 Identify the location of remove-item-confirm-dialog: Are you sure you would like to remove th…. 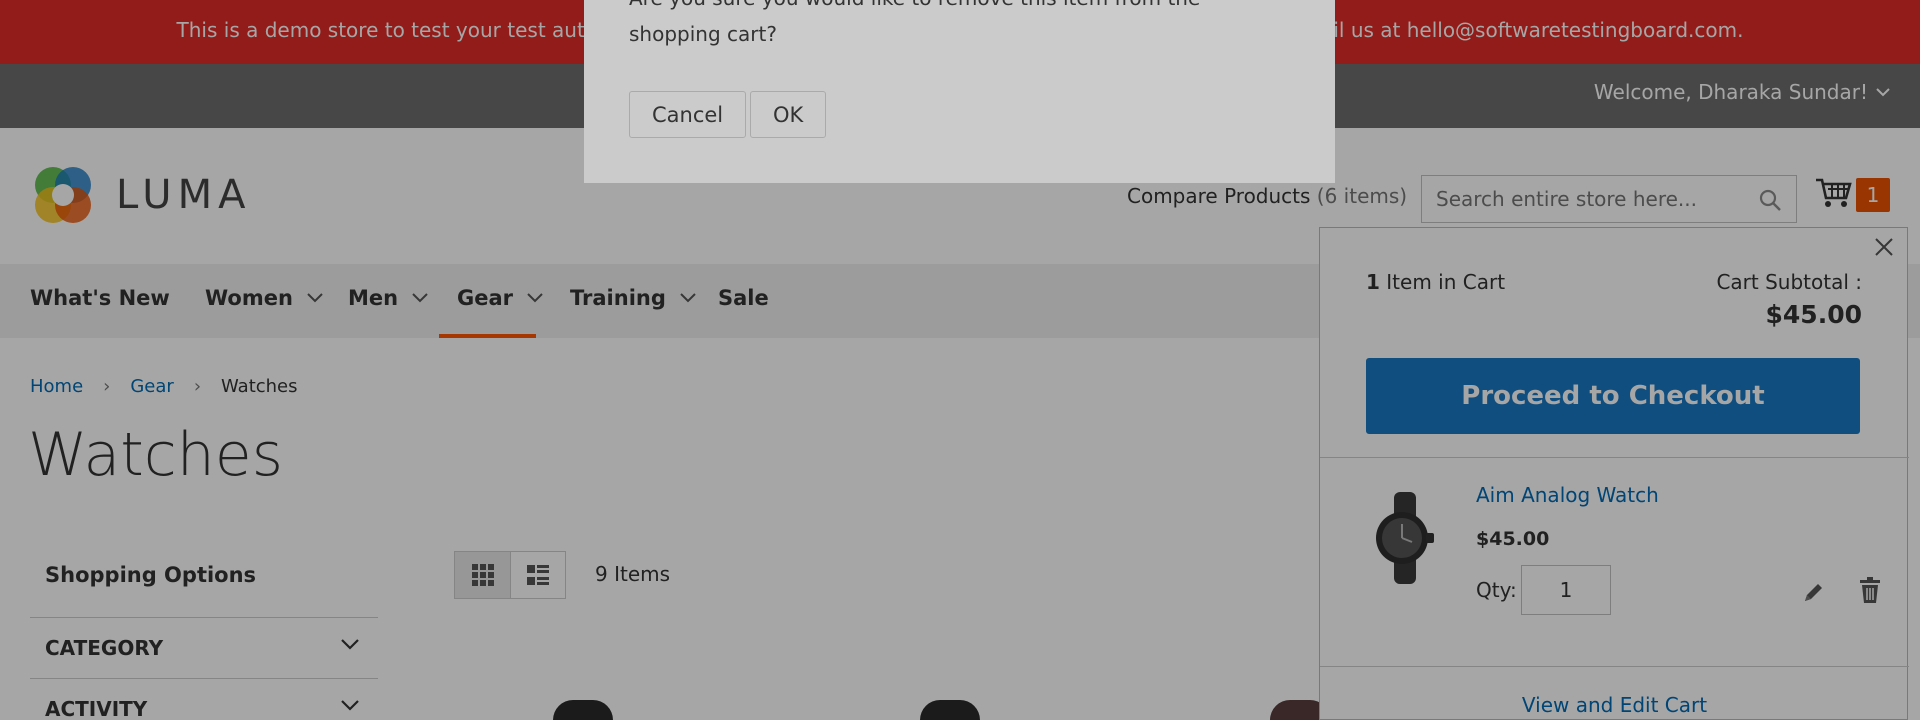
(959, 91).